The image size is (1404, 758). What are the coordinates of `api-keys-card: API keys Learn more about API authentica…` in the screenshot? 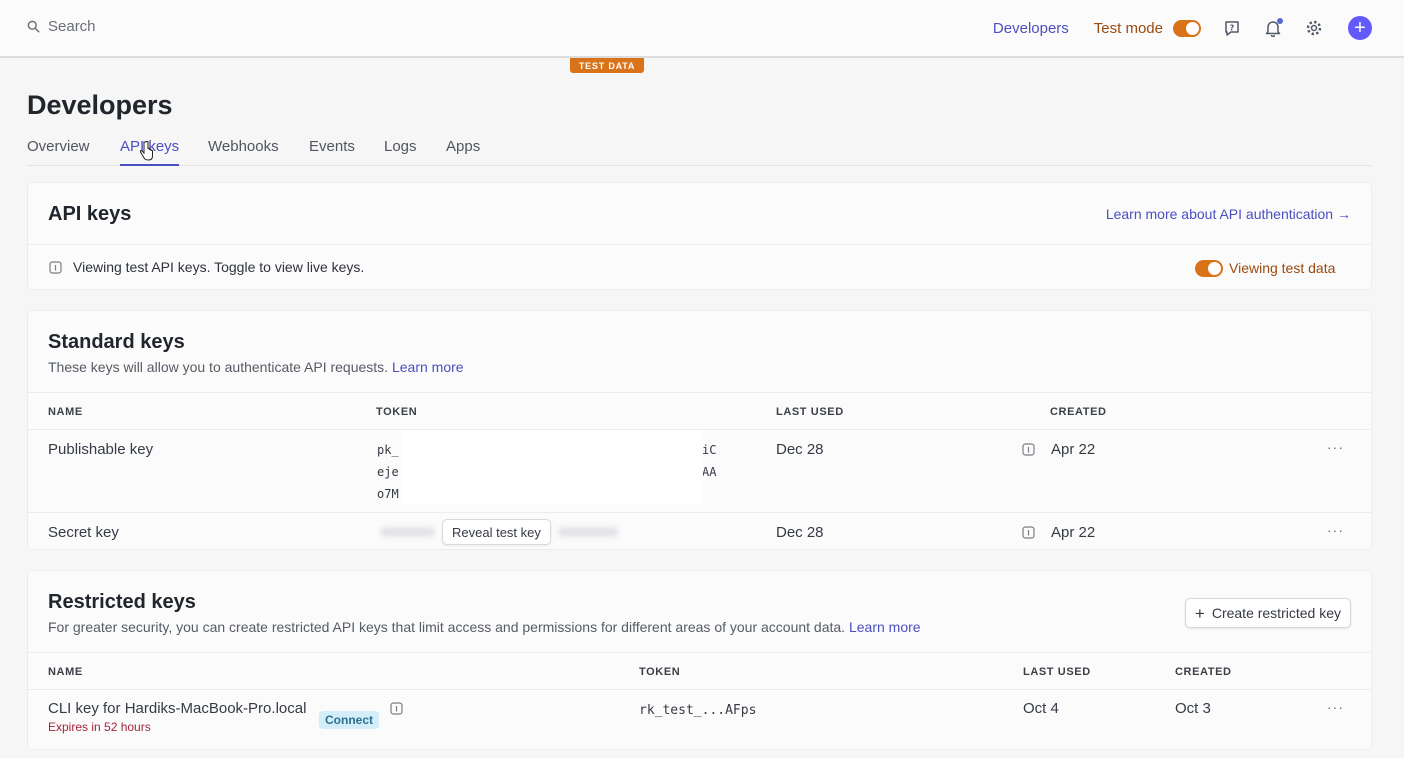 It's located at (699, 236).